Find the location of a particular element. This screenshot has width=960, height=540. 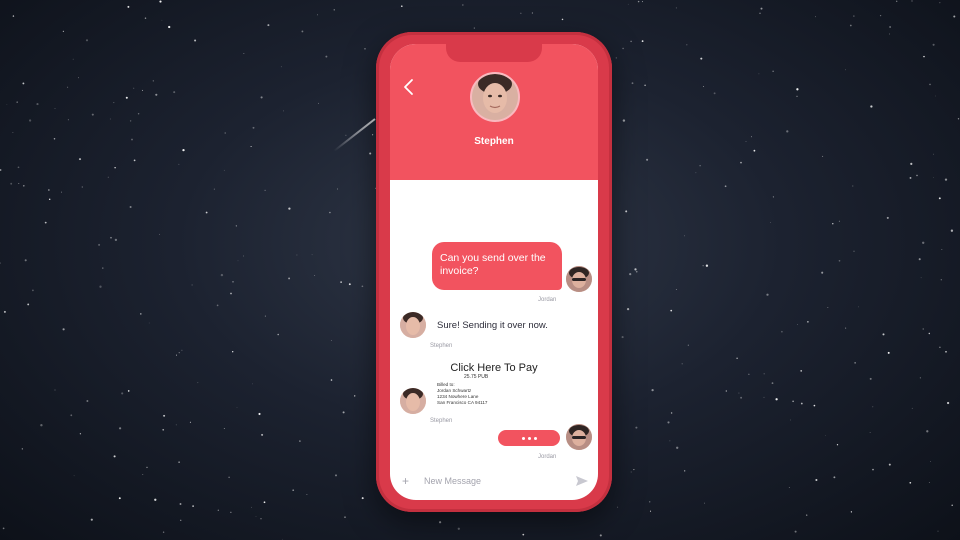

pay-link: Click Here To Pay is located at coordinates (494, 368).